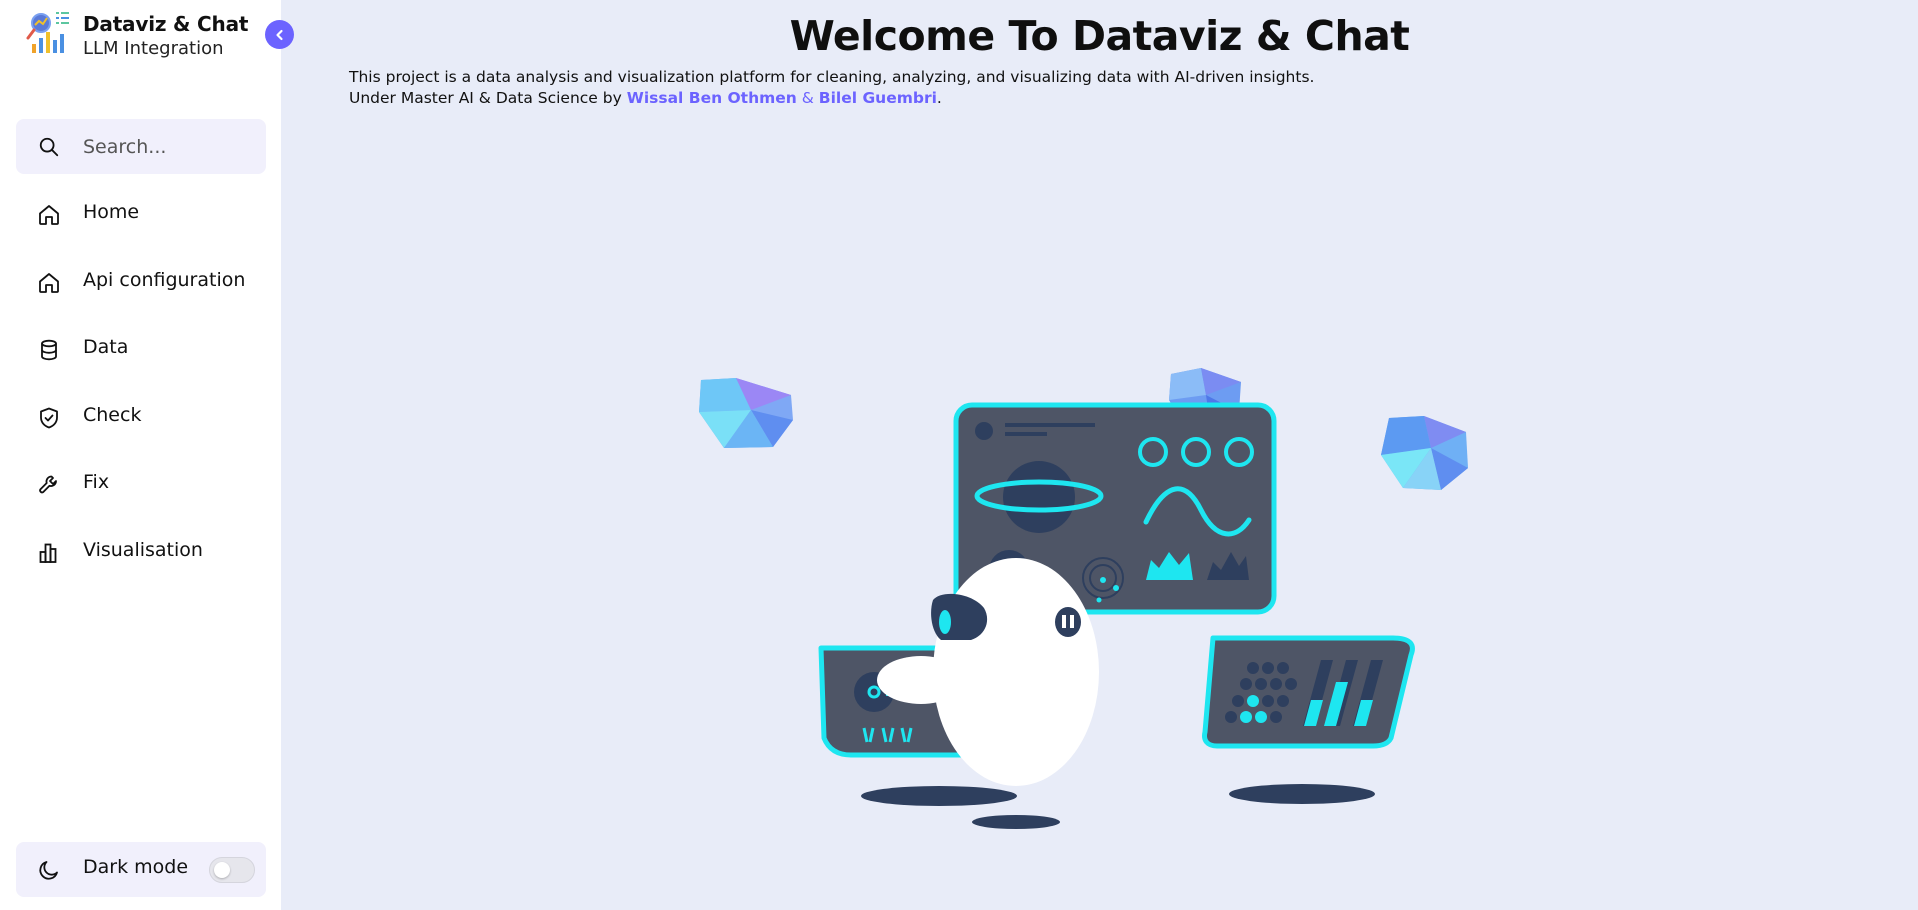 The height and width of the screenshot is (910, 1918). I want to click on sidebar-item-home: Home, so click(141, 214).